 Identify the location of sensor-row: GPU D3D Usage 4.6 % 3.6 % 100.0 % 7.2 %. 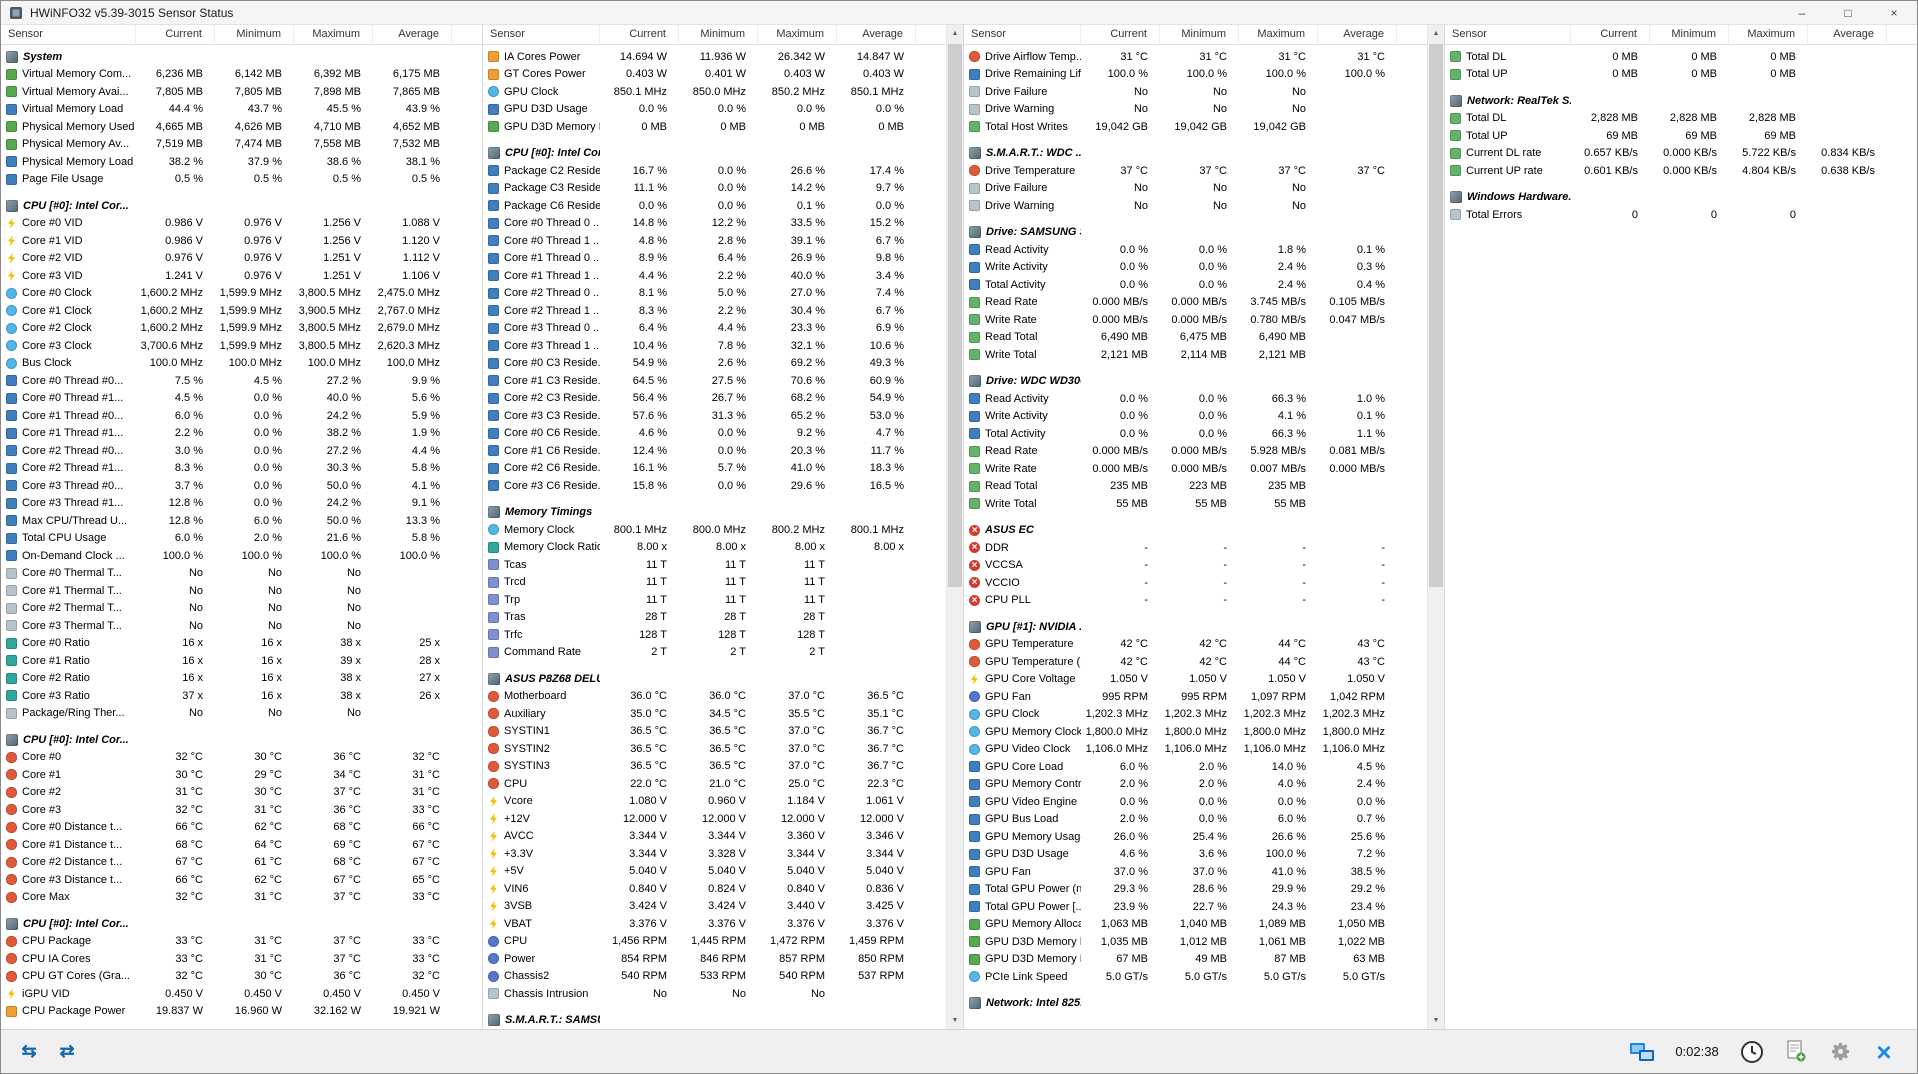
(1195, 855).